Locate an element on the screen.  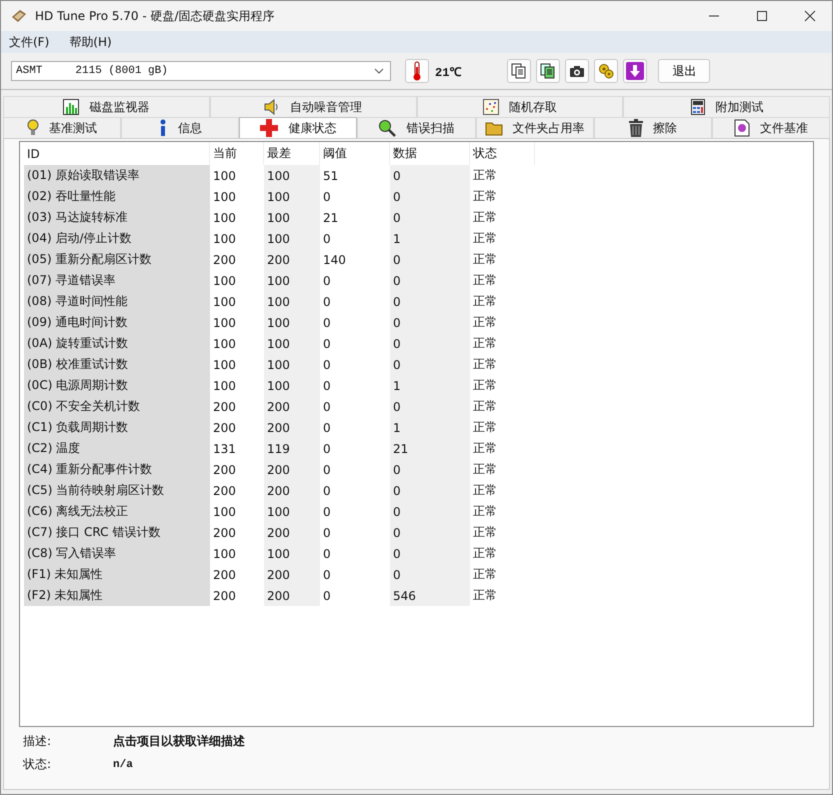
magnifier-icon is located at coordinates (387, 128).